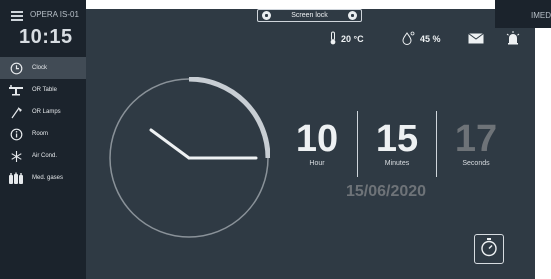 This screenshot has width=551, height=279. Describe the element at coordinates (386, 191) in the screenshot. I see `date-display: 15/06/2020` at that location.